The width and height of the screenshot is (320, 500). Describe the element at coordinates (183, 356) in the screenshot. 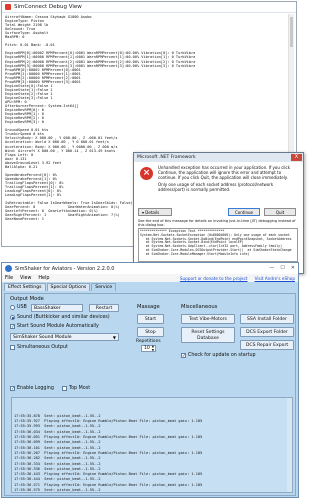

I see `check-updates-checkbox` at that location.